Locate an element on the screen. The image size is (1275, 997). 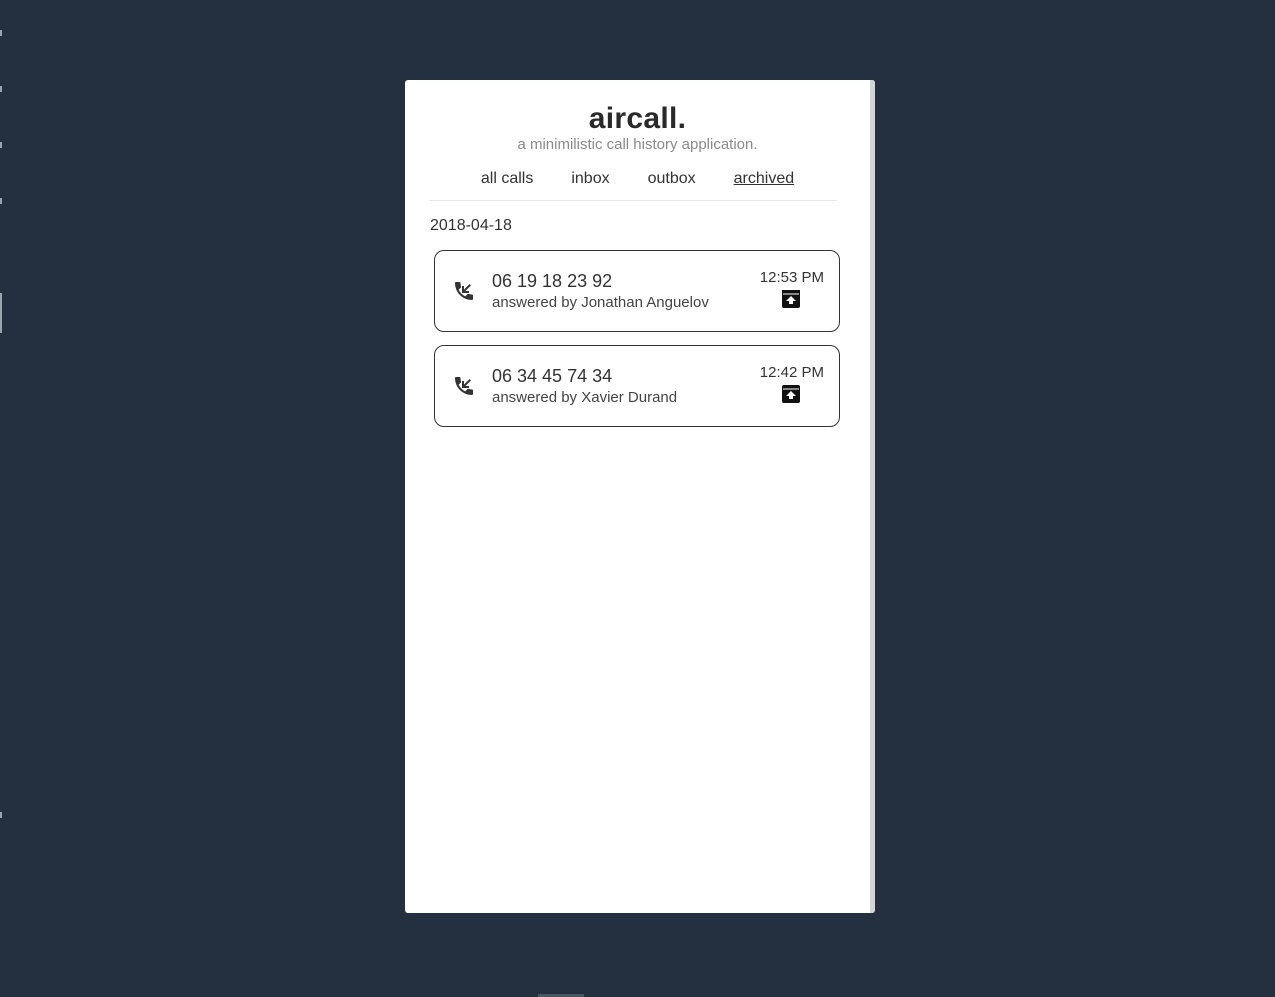
date-group-header: 2018-04-18 is located at coordinates (471, 225).